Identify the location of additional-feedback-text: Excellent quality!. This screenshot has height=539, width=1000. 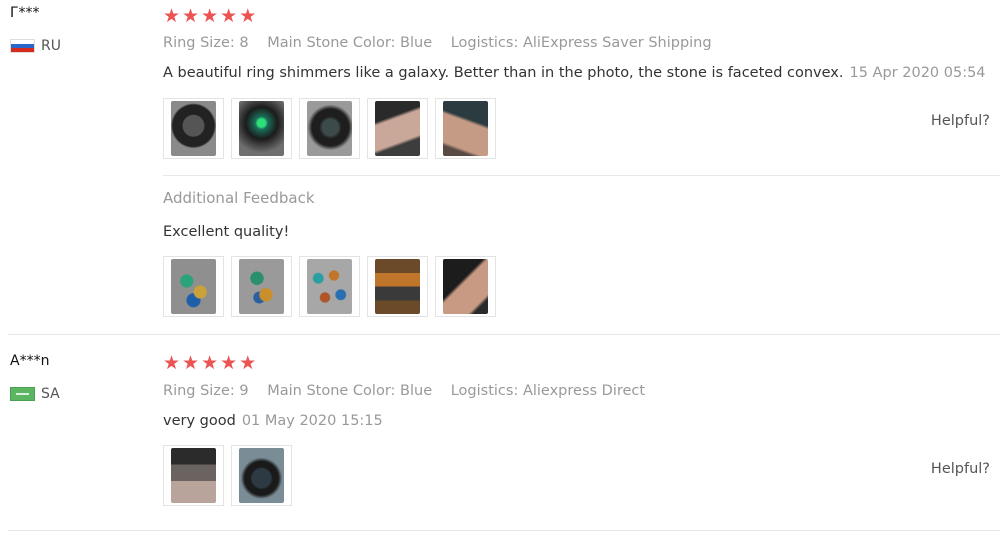
(226, 232).